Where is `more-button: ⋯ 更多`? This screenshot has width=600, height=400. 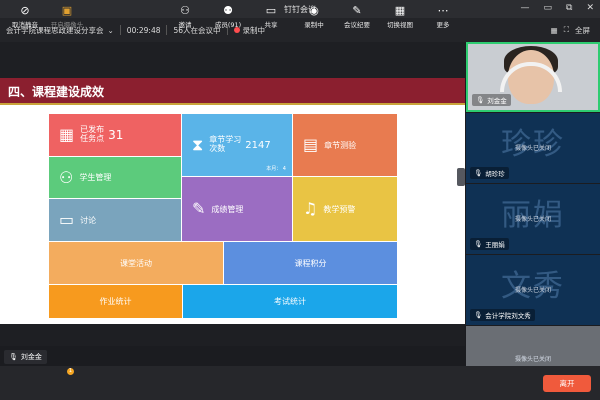 more-button: ⋯ 更多 is located at coordinates (443, 16).